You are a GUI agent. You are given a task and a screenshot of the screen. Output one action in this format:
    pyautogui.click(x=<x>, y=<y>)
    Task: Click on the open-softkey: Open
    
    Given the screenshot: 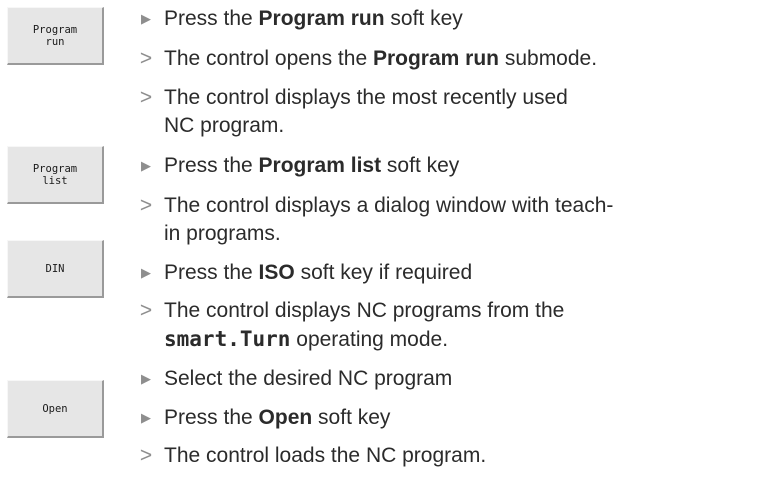 What is the action you would take?
    pyautogui.click(x=55, y=409)
    